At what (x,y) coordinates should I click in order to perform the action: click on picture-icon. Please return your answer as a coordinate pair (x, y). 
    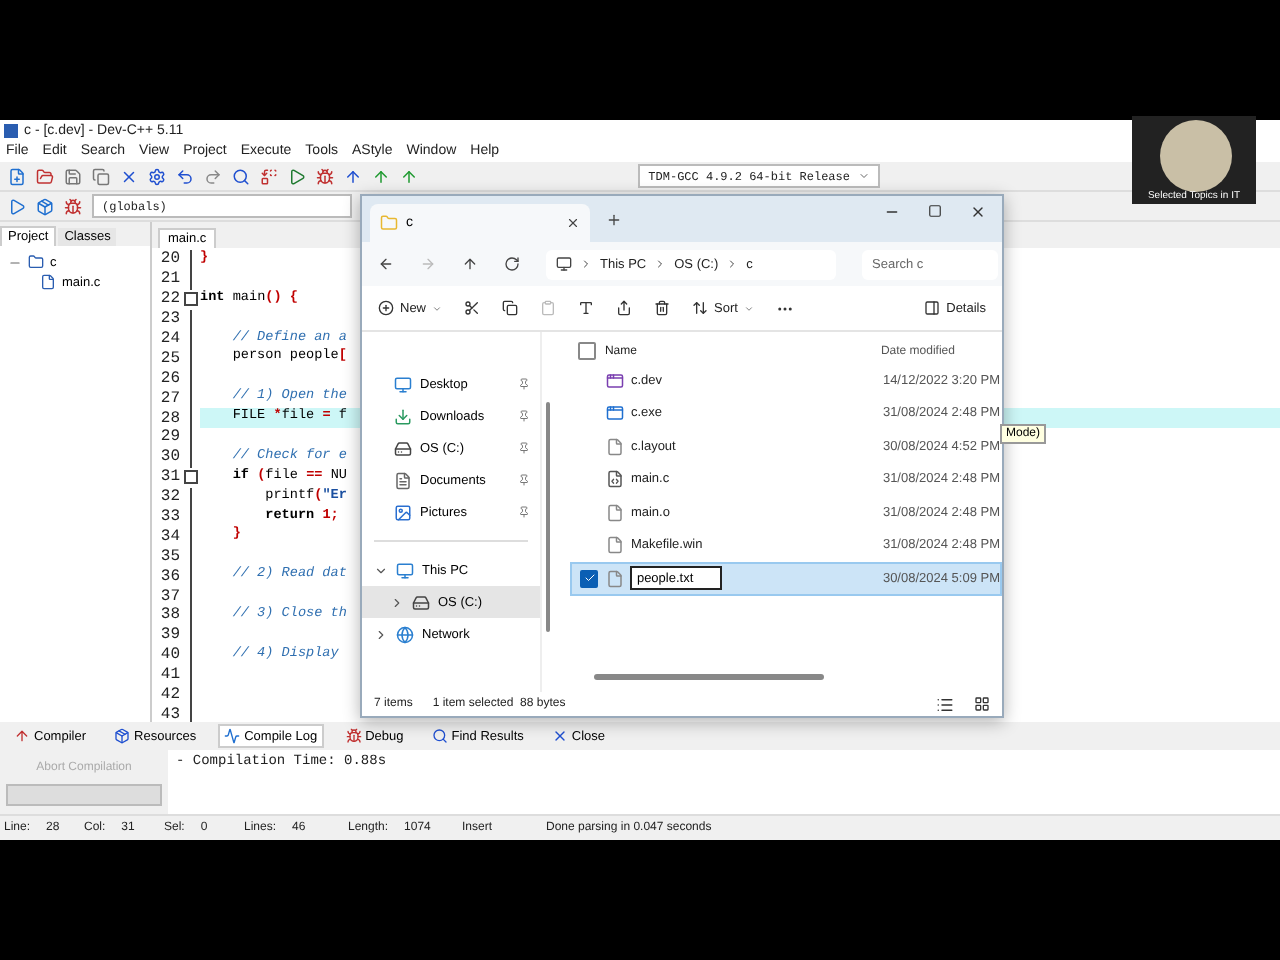
    Looking at the image, I should click on (403, 512).